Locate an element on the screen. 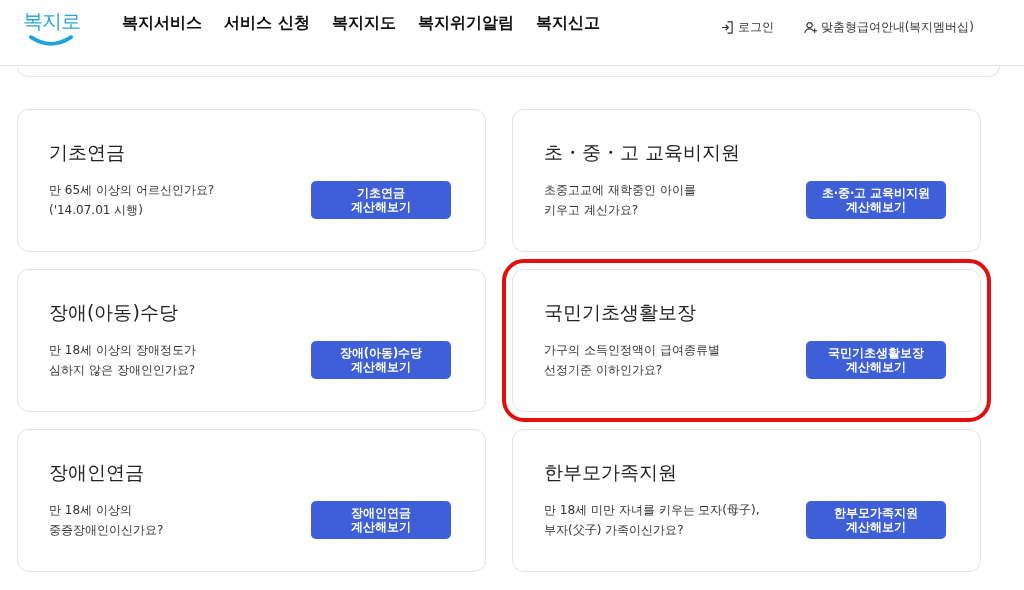 The image size is (1024, 590). card-description: 초중고교에 재학중인 아이를 키우고 계신가요? is located at coordinates (620, 200).